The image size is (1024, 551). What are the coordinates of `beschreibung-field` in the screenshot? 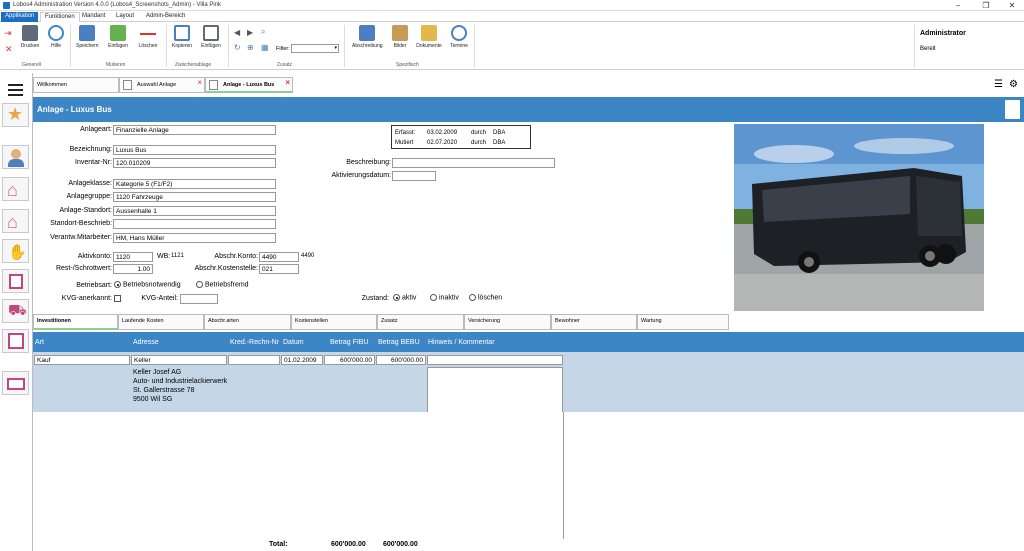 It's located at (473, 163).